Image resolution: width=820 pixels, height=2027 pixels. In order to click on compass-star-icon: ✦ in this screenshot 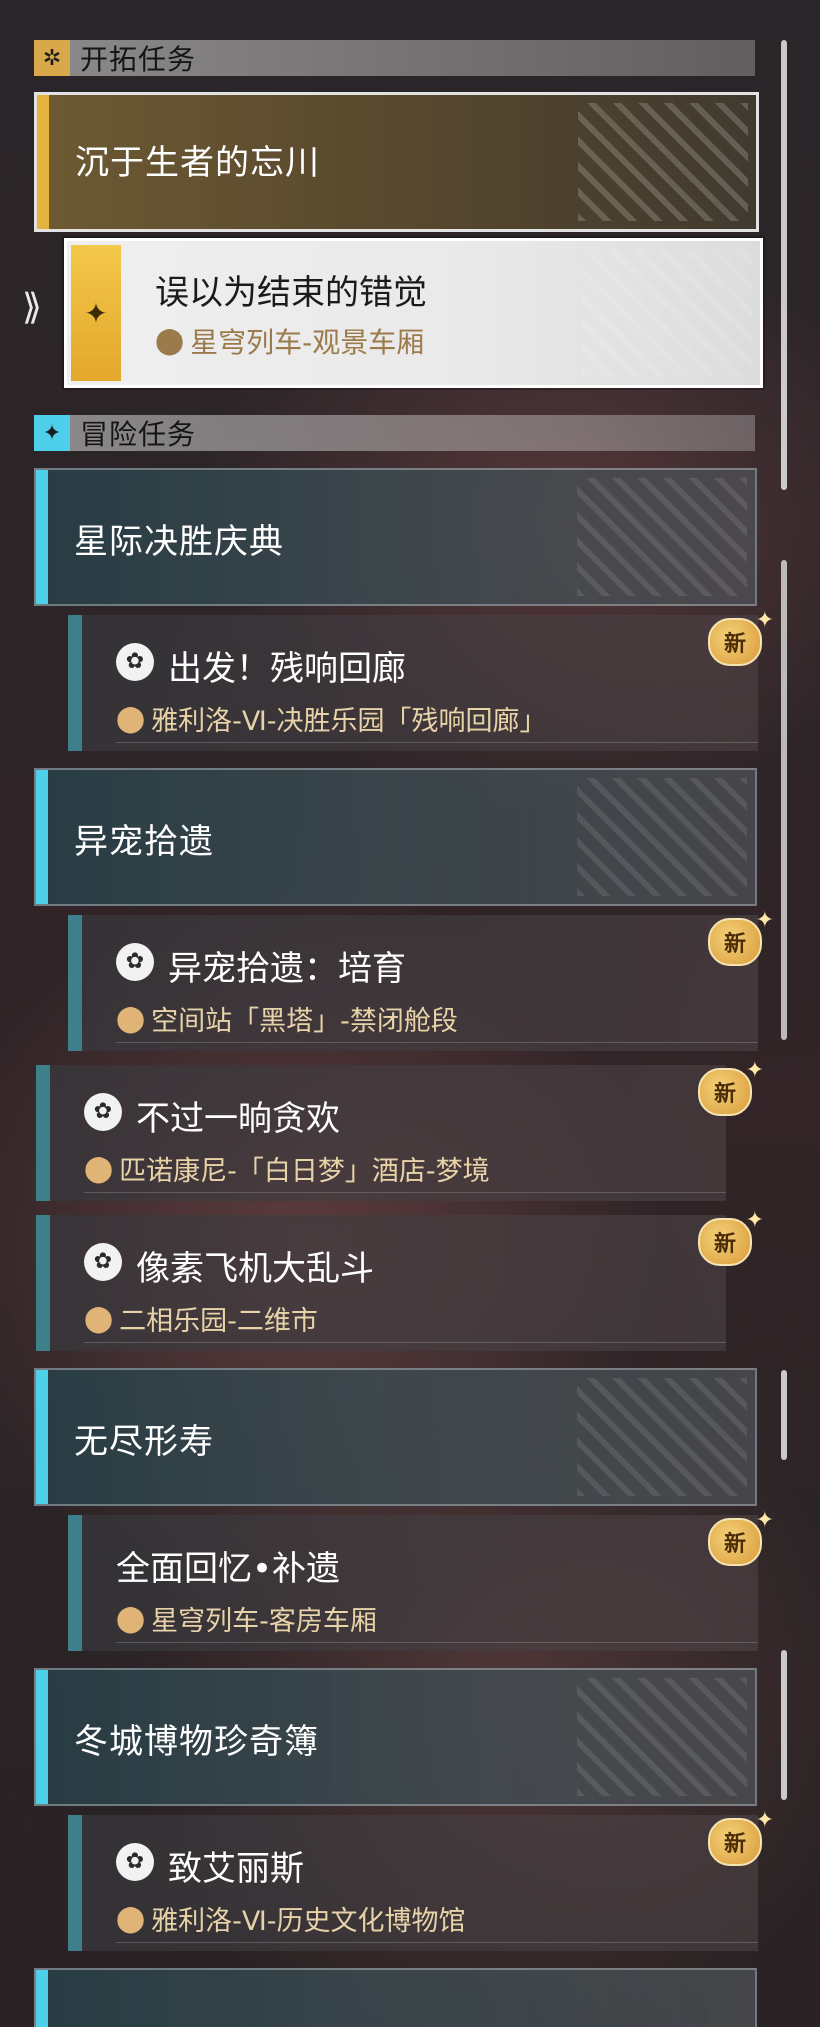, I will do `click(52, 433)`.